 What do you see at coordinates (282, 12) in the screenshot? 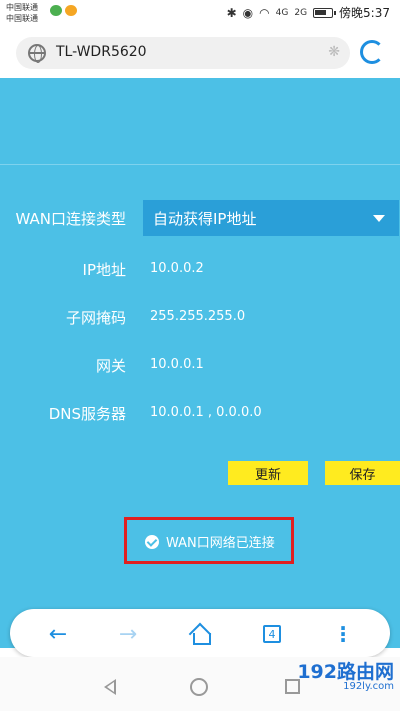
I see `signal-4g-icon: 4G` at bounding box center [282, 12].